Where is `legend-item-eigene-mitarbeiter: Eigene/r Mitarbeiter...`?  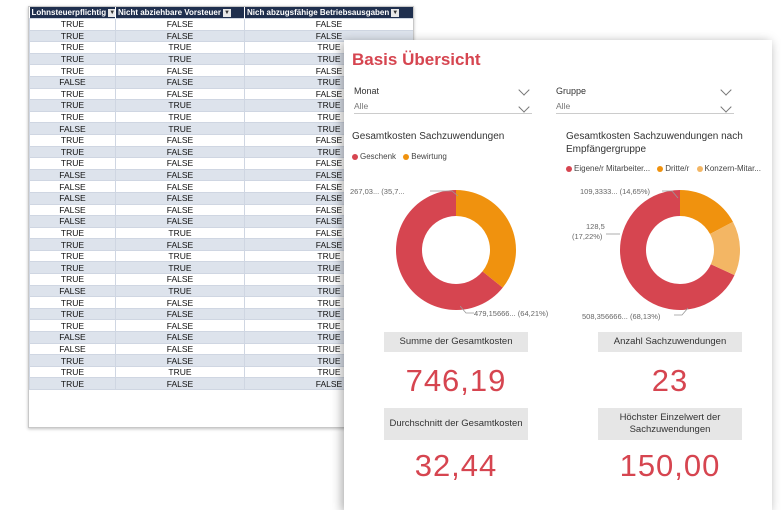
legend-item-eigene-mitarbeiter: Eigene/r Mitarbeiter... is located at coordinates (608, 168).